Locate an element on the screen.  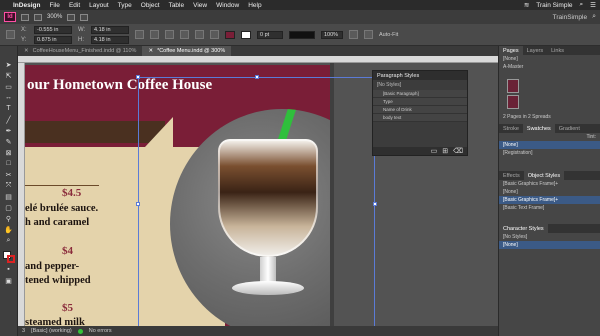
search-icon: ⌕ is located at coordinates (582, 5).